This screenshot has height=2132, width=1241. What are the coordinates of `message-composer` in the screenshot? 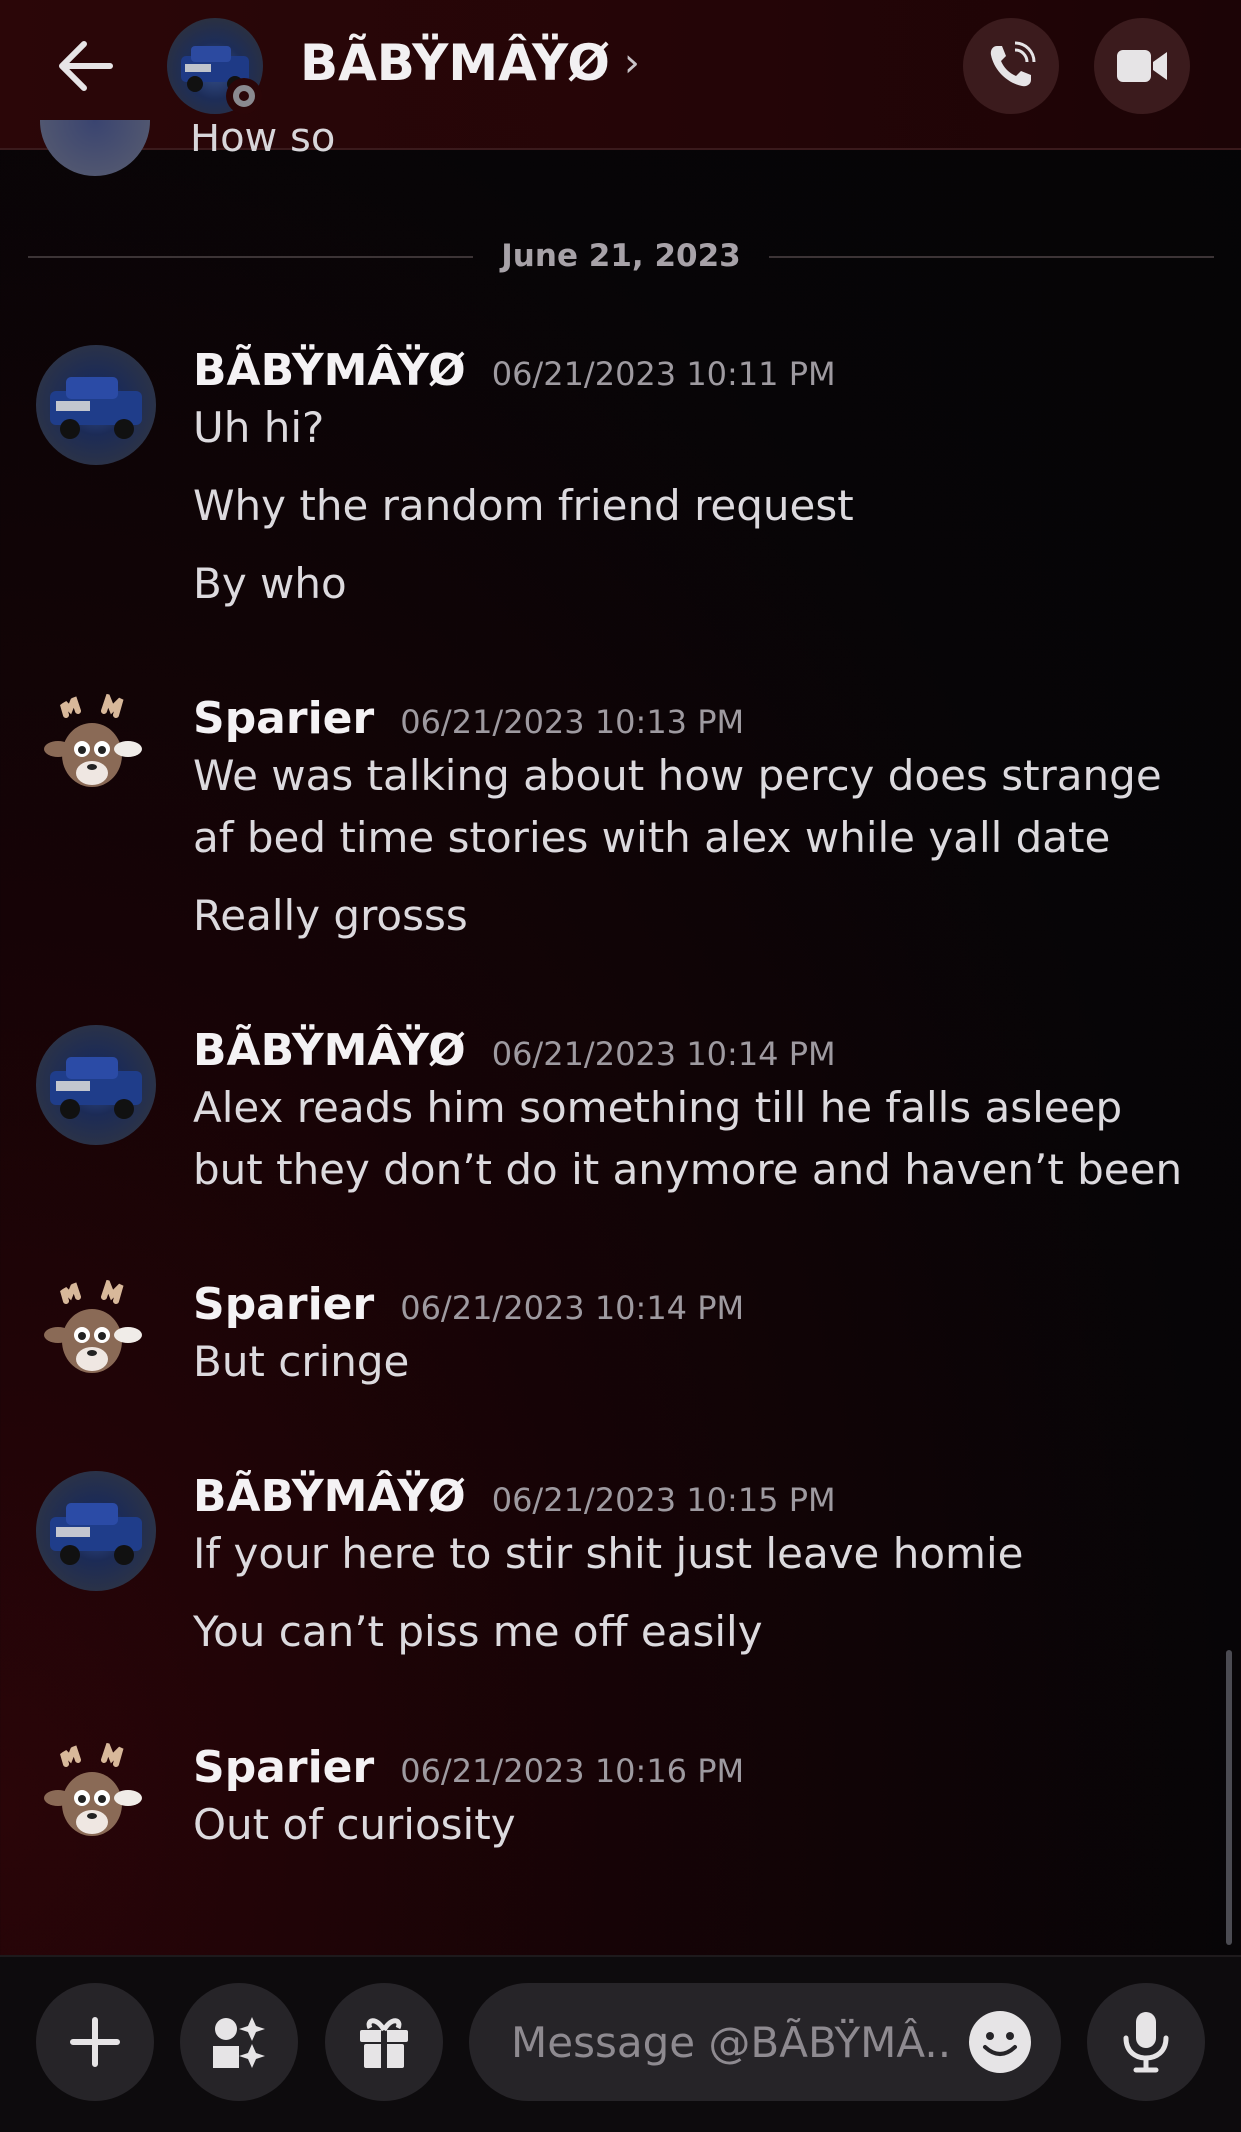 It's located at (620, 2043).